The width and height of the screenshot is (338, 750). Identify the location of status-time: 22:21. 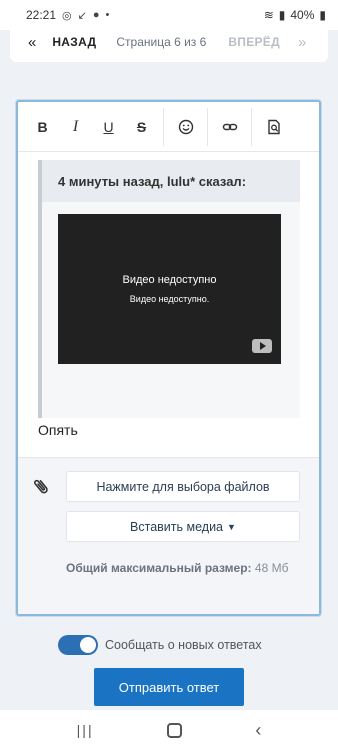
(41, 15).